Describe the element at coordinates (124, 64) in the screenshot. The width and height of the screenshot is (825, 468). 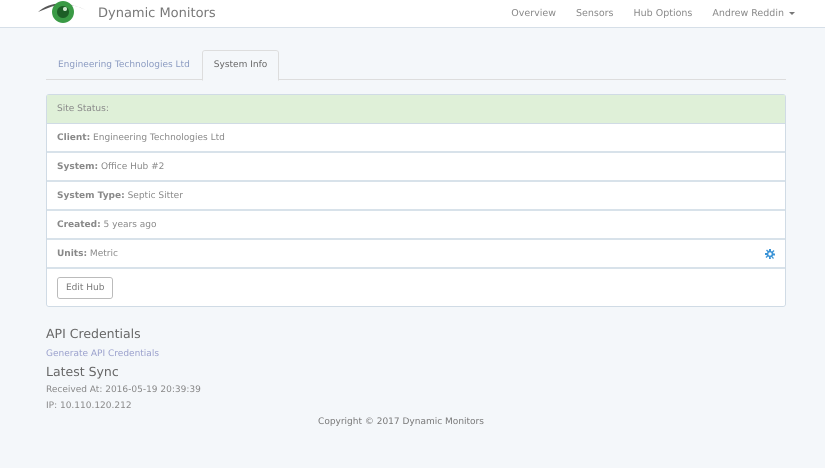
I see `tab: Engineering Technologies Ltd` at that location.